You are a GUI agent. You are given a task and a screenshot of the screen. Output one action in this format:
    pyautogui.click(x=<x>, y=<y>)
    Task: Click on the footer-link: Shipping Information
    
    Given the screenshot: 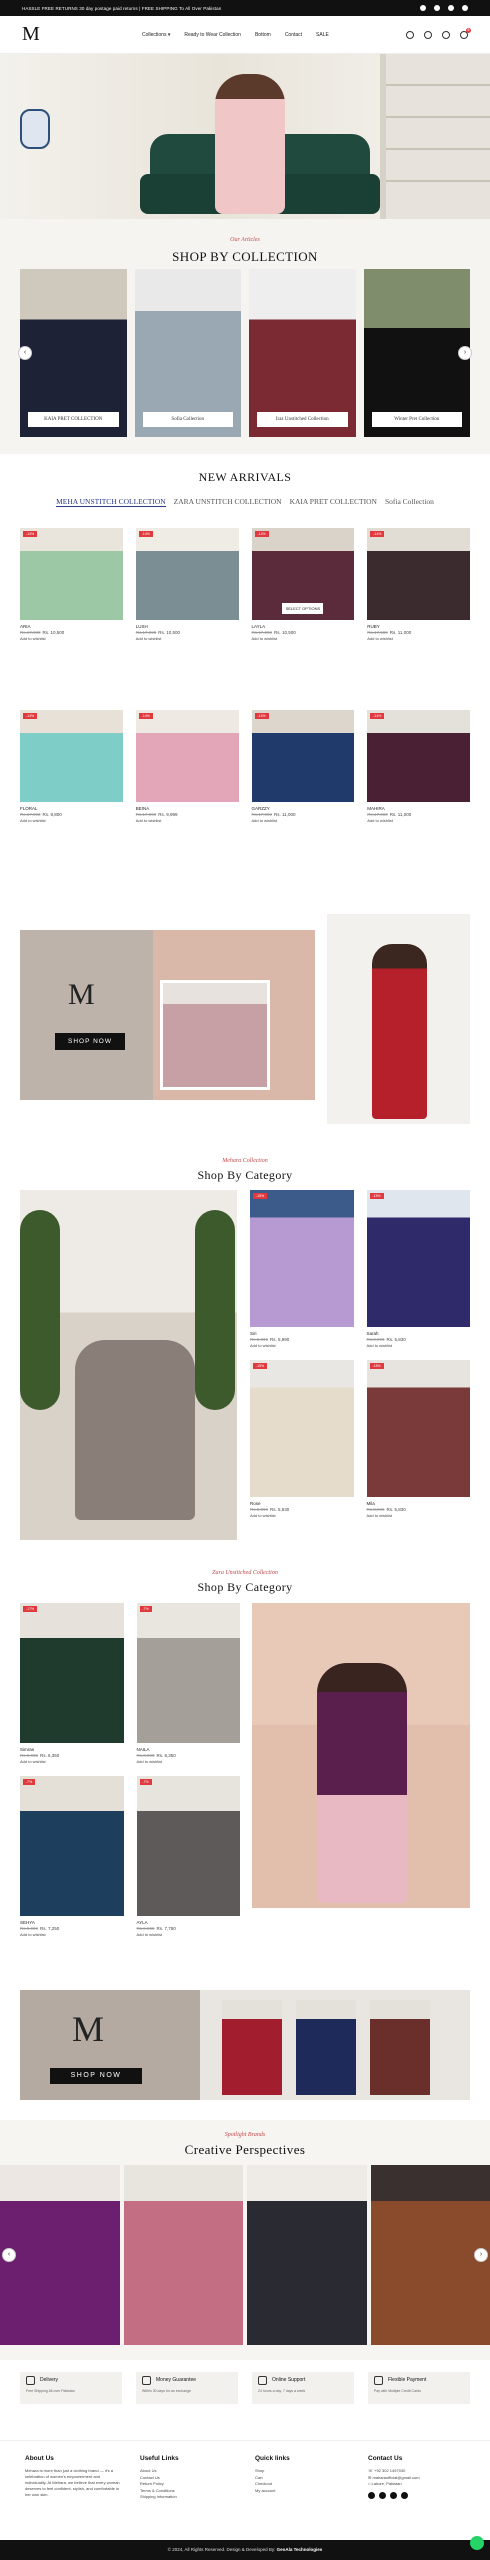 What is the action you would take?
    pyautogui.click(x=159, y=2497)
    